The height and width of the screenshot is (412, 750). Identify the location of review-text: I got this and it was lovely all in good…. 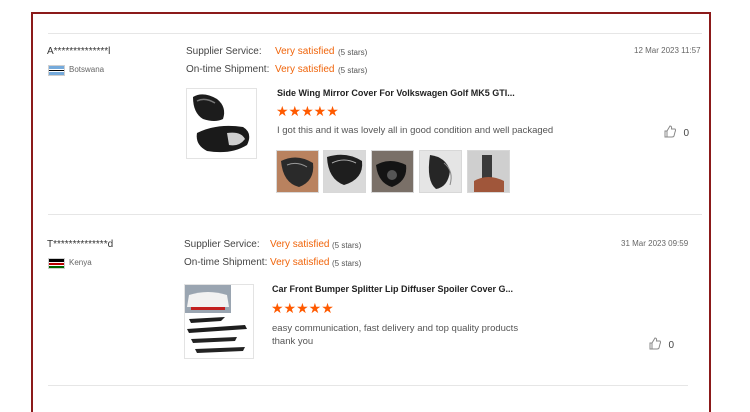
(415, 130).